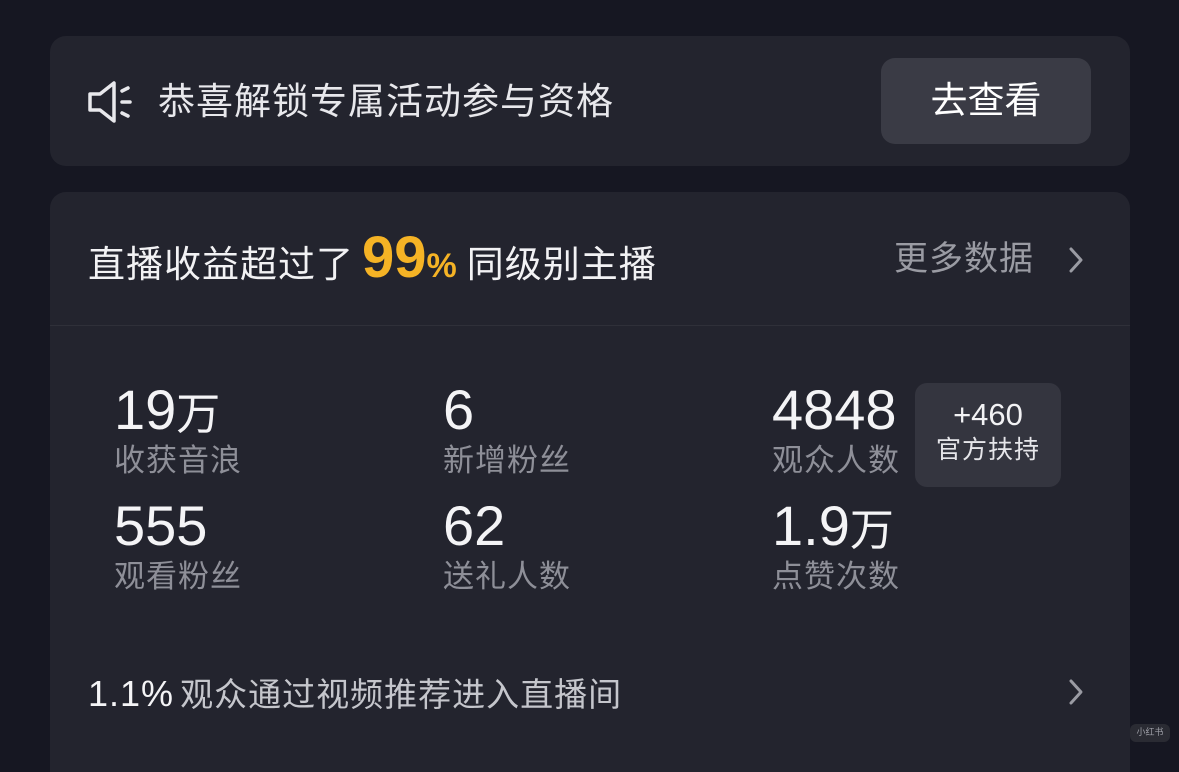 This screenshot has width=1179, height=772. I want to click on stat-sound-waves: 19万 收获音浪, so click(178, 431).